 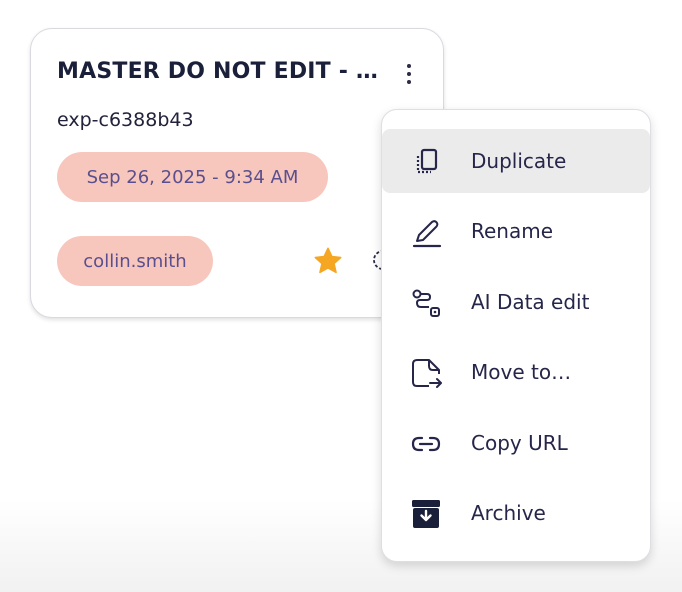 I want to click on archive-icon, so click(x=426, y=514).